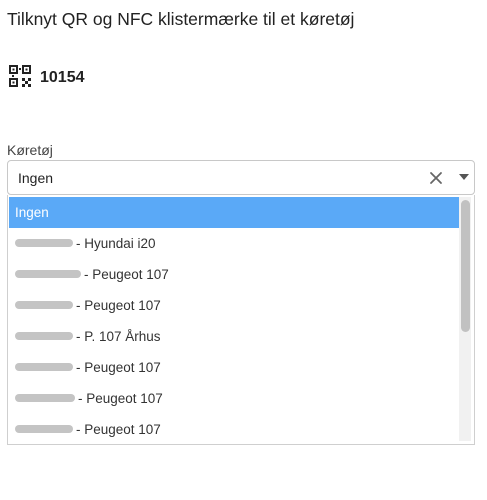 The height and width of the screenshot is (500, 487). I want to click on dropdown-scrollbar, so click(465, 319).